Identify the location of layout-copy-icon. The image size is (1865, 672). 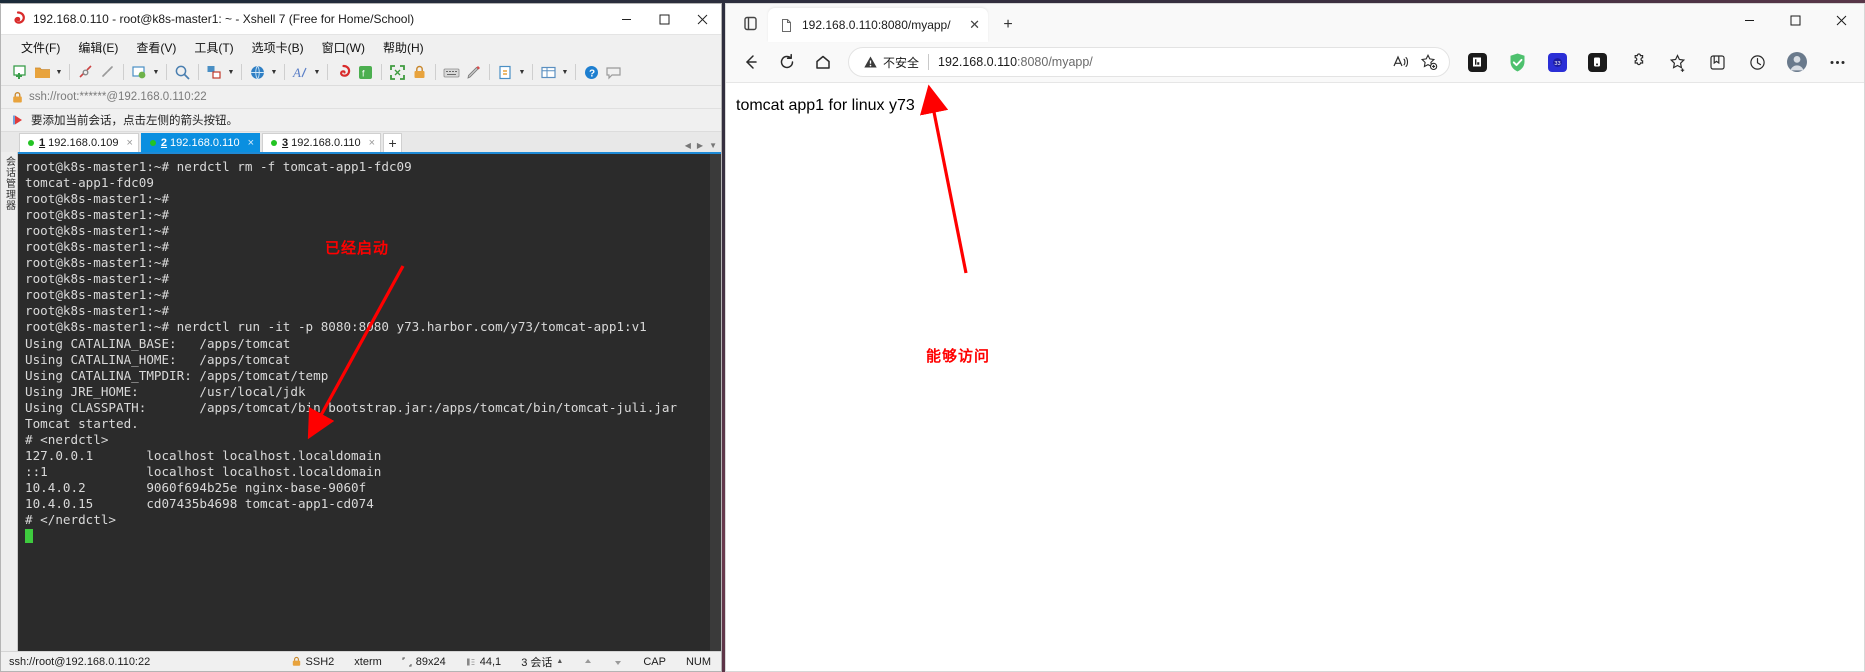
(505, 72).